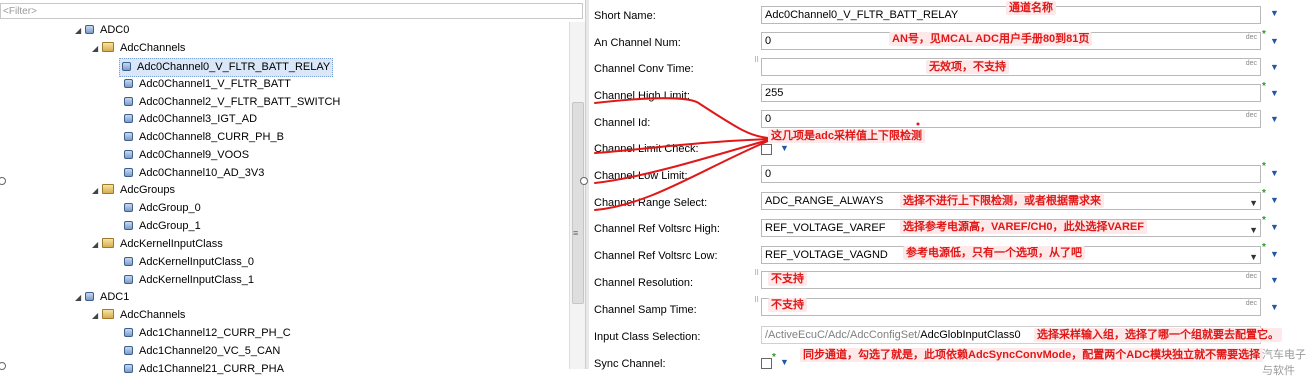 Image resolution: width=1314 pixels, height=378 pixels. Describe the element at coordinates (162, 208) in the screenshot. I see `tree-node-group: AdcGroup_0` at that location.